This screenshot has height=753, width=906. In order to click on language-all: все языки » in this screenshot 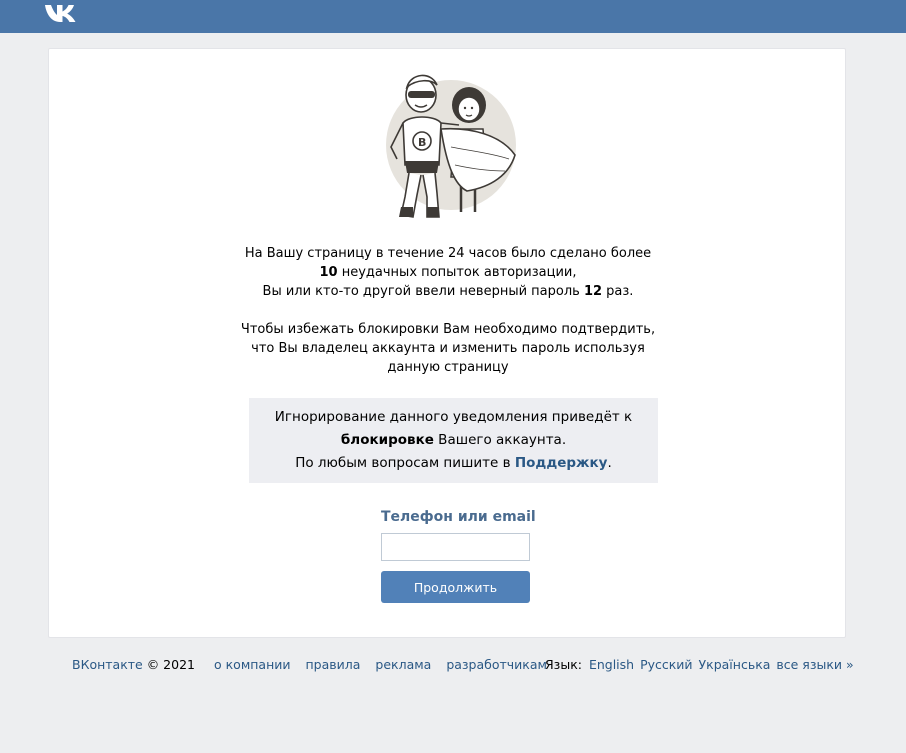, I will do `click(814, 664)`.